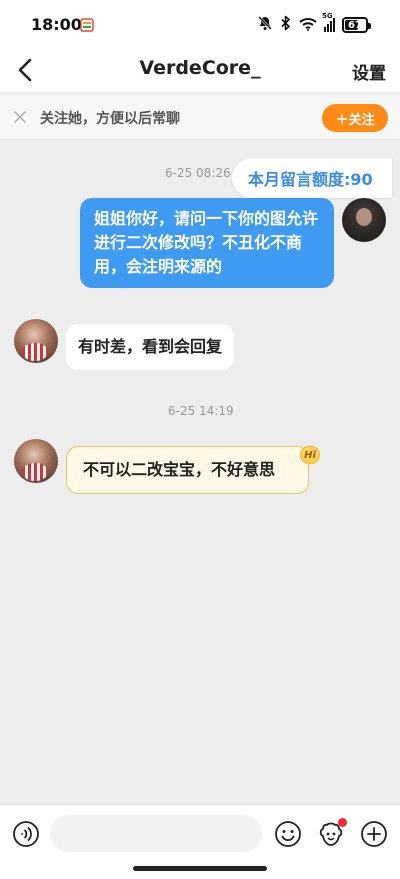 Image resolution: width=400 pixels, height=879 pixels. I want to click on follow-button-label: ＋关注, so click(355, 120).